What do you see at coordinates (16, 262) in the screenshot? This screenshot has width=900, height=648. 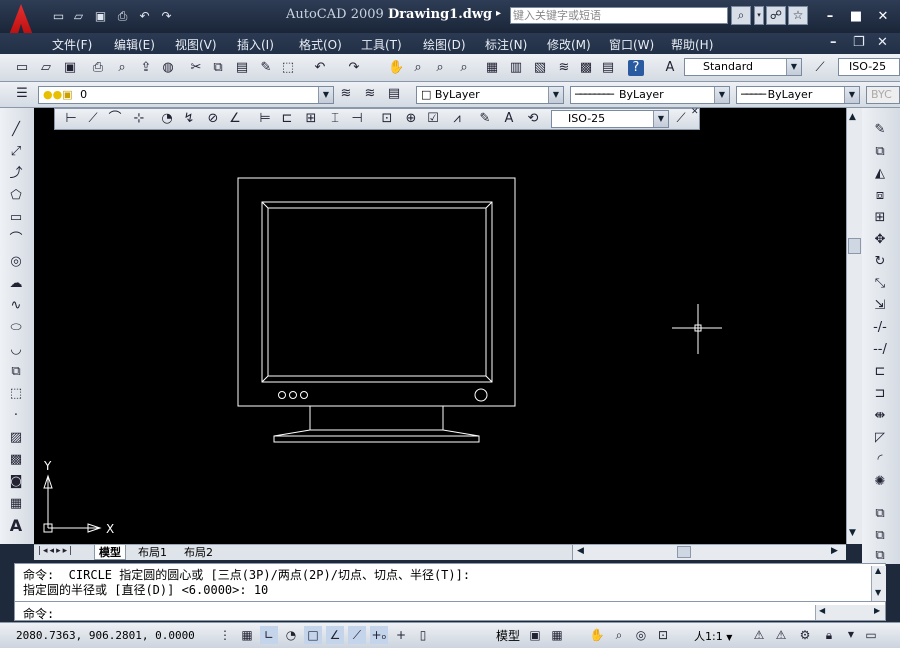 I see `circle-icon: ◎` at bounding box center [16, 262].